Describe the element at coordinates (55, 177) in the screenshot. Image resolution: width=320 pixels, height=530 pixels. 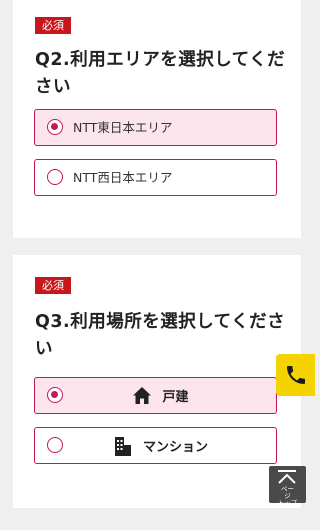
I see `radio-button` at that location.